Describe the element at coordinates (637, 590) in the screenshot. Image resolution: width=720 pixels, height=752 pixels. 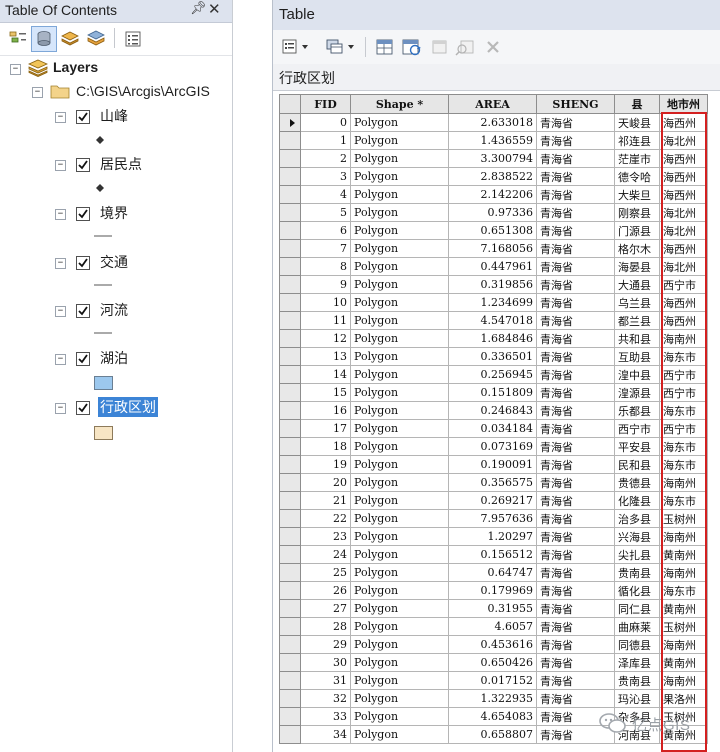
I see `cell-county: 循化县` at that location.